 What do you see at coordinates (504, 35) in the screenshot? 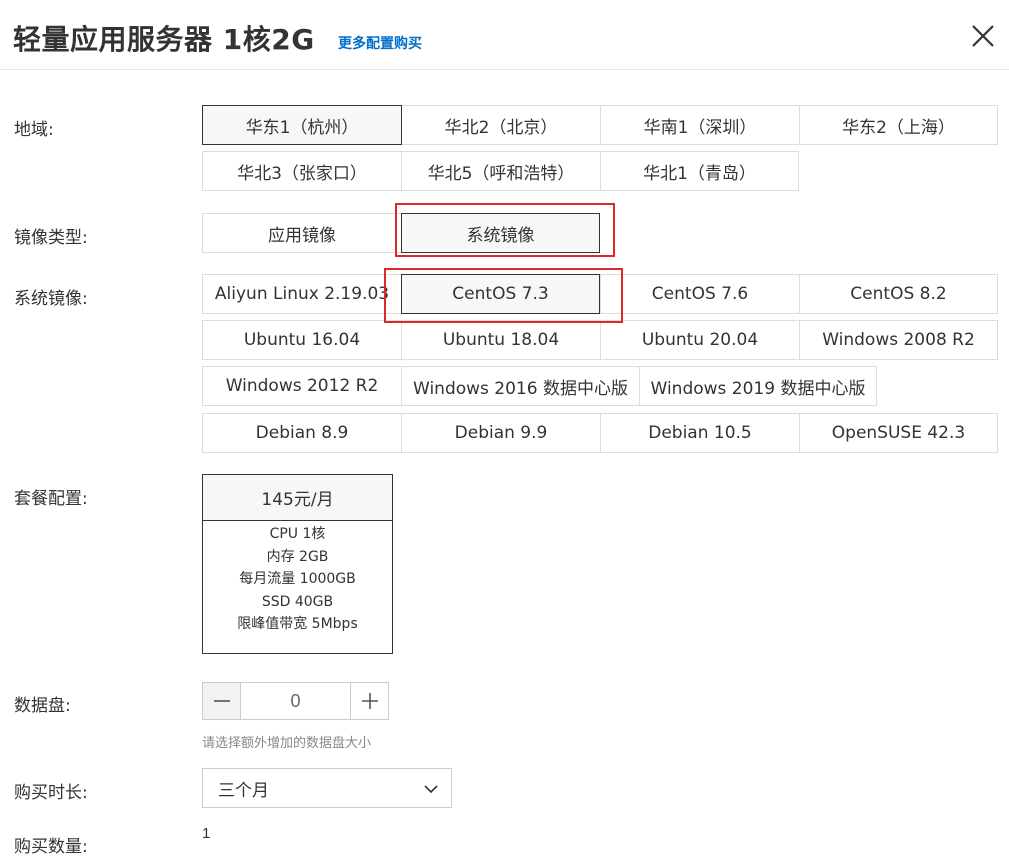
I see `dialog-header: 轻量应用服务器 1核2G 更多配置购买` at bounding box center [504, 35].